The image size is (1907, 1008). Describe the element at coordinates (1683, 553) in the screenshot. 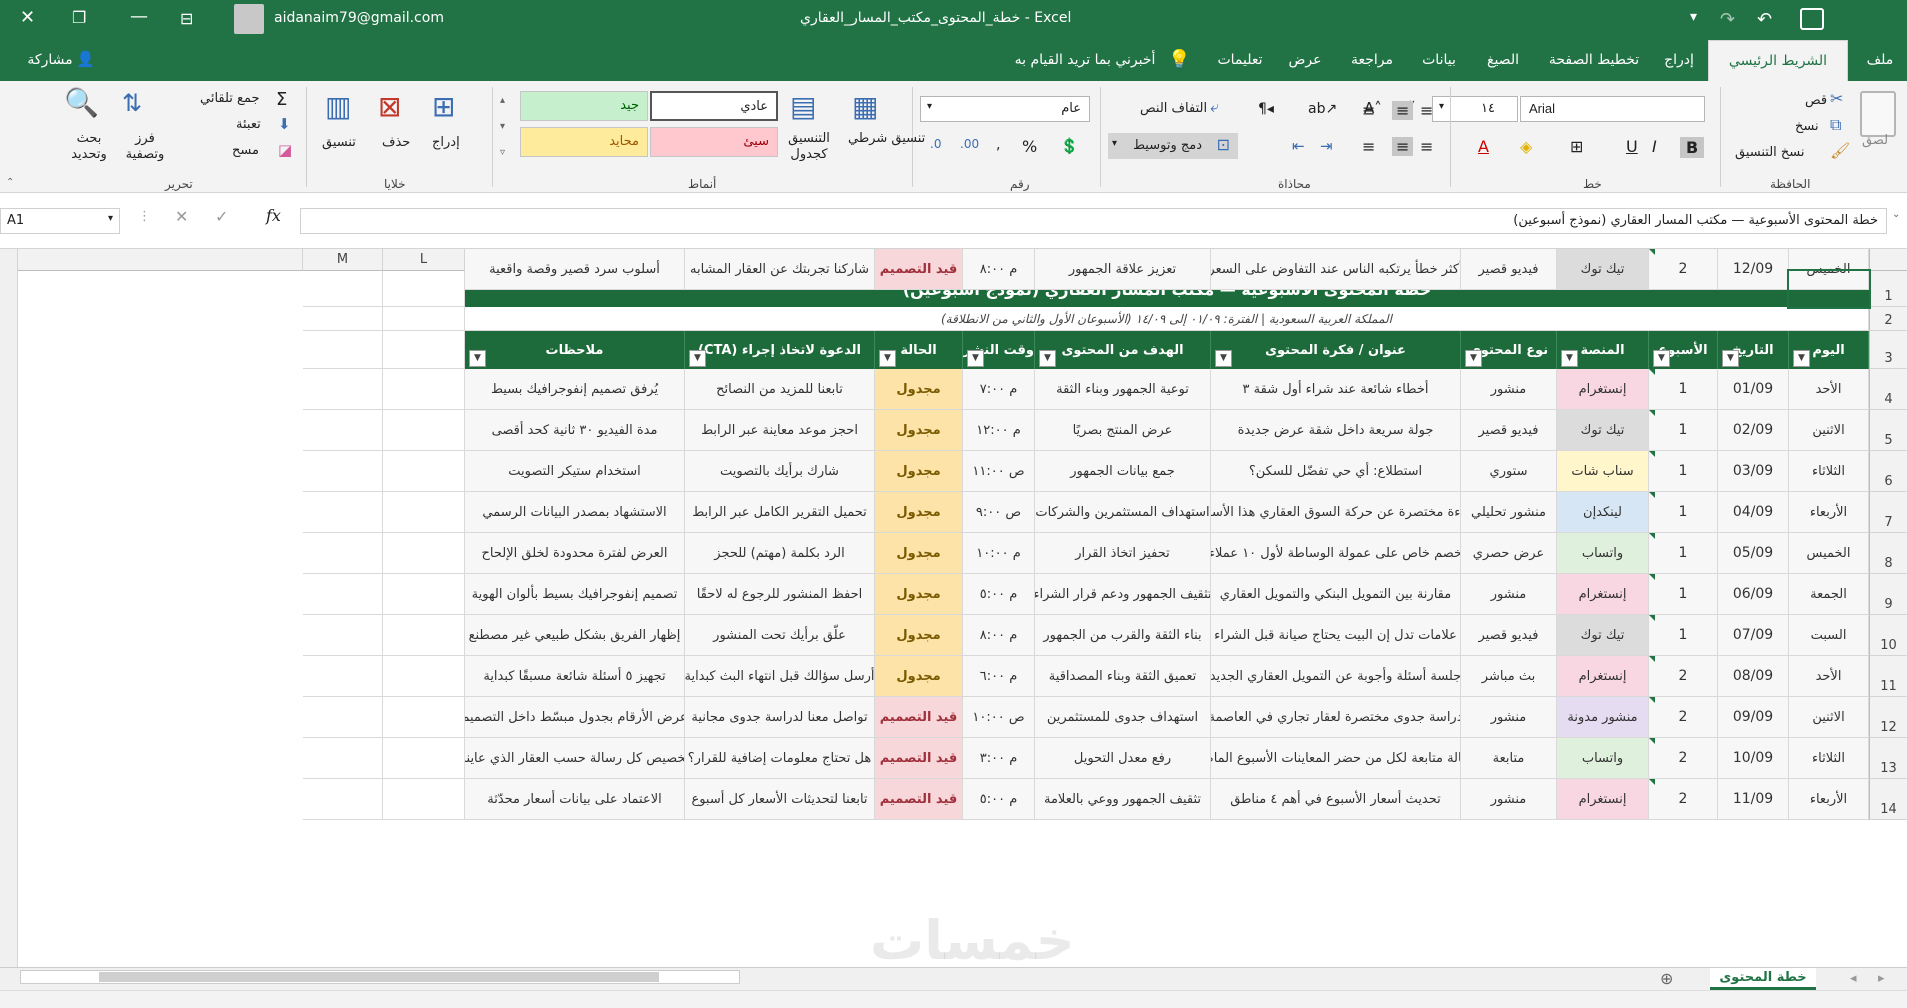

I see `cell-c8: 1` at that location.